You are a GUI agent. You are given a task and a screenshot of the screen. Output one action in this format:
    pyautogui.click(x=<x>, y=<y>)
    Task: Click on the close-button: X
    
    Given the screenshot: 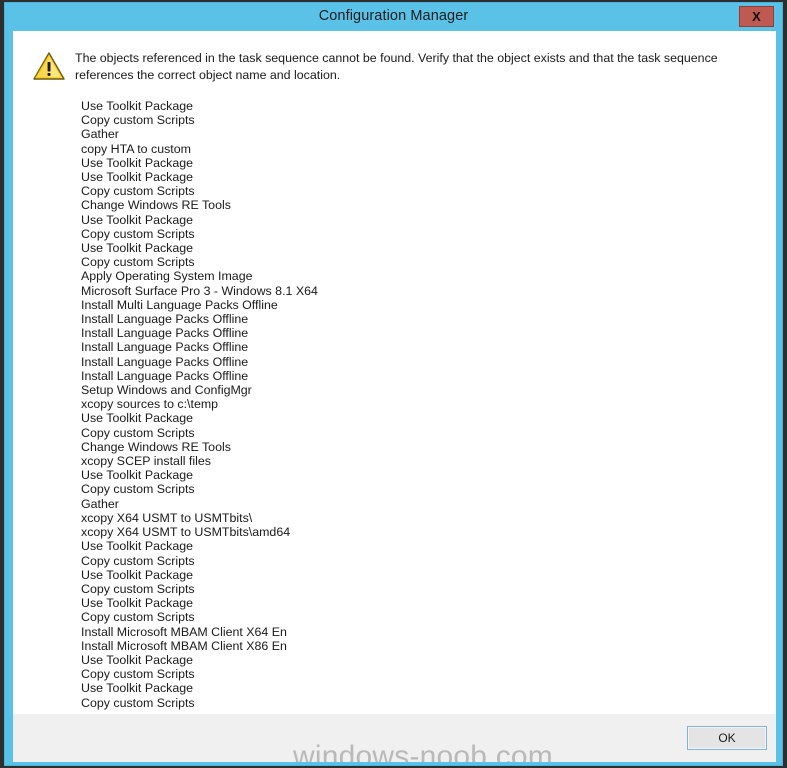 What is the action you would take?
    pyautogui.click(x=756, y=16)
    